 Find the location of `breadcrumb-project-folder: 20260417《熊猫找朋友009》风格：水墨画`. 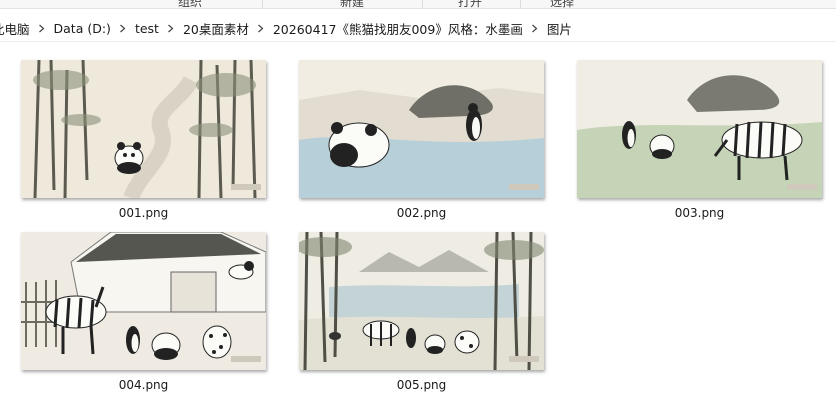

breadcrumb-project-folder: 20260417《熊猫找朋友009》风格：水墨画 is located at coordinates (398, 28).